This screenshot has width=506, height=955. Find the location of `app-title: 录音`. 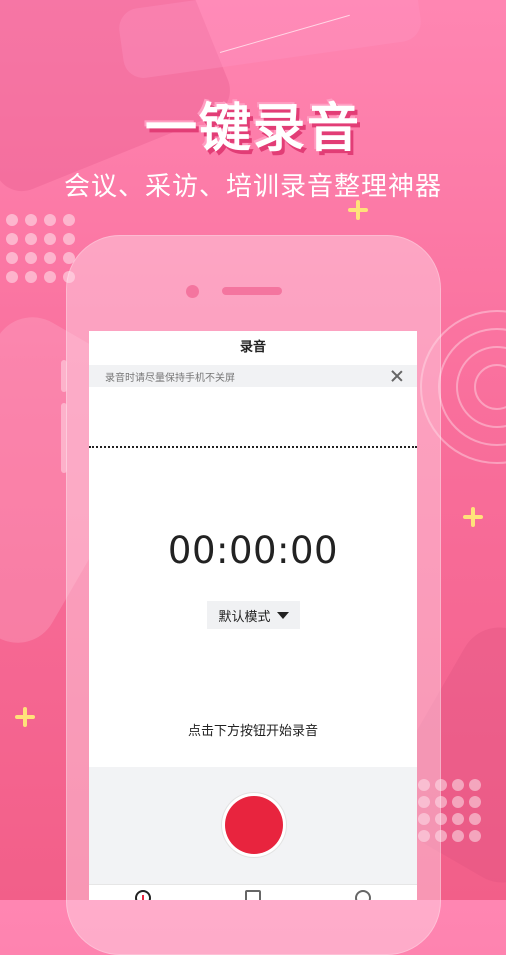

app-title: 录音 is located at coordinates (252, 347).